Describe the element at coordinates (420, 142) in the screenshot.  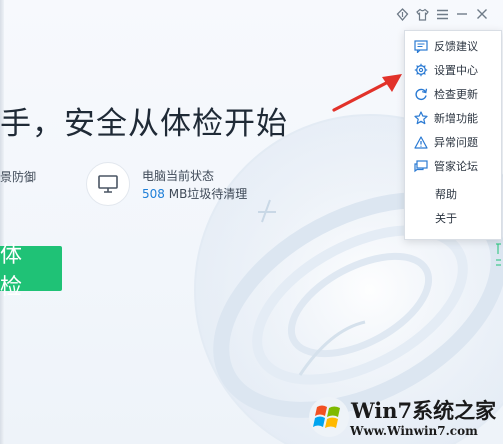
I see `warning-icon` at that location.